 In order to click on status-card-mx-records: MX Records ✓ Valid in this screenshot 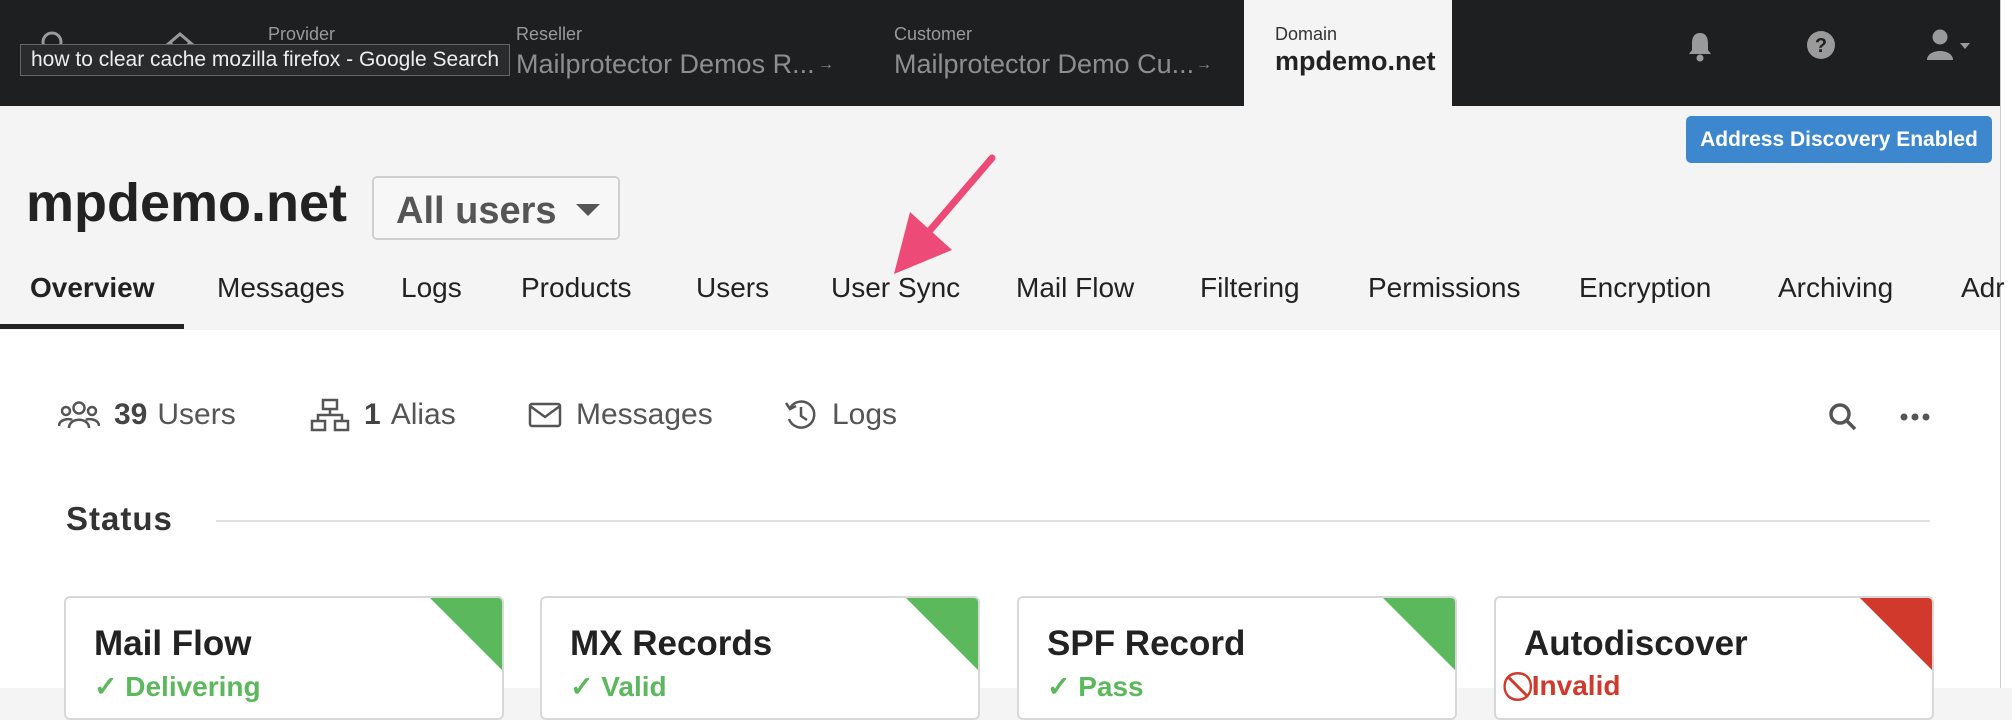, I will do `click(760, 658)`.